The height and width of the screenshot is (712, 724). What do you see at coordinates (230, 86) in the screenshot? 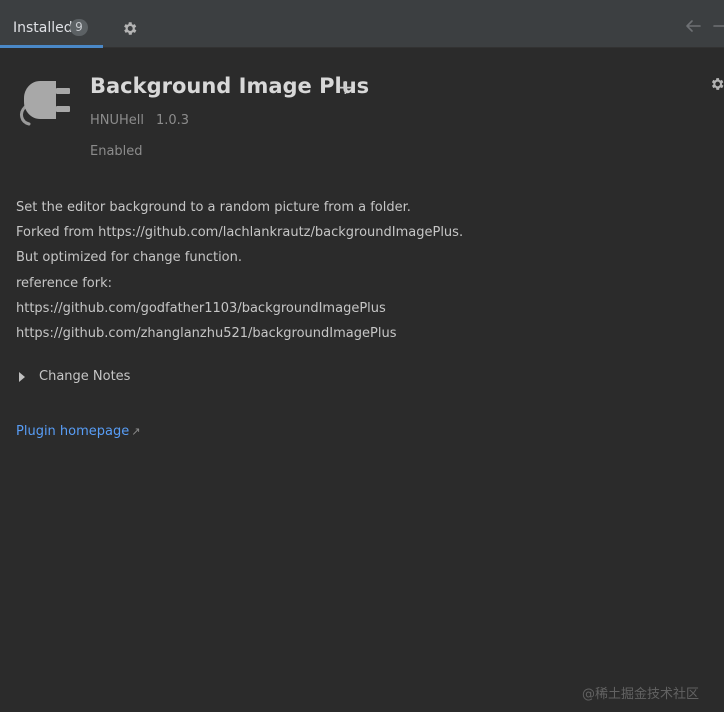
I see `plugin-title: Background Image Plus` at bounding box center [230, 86].